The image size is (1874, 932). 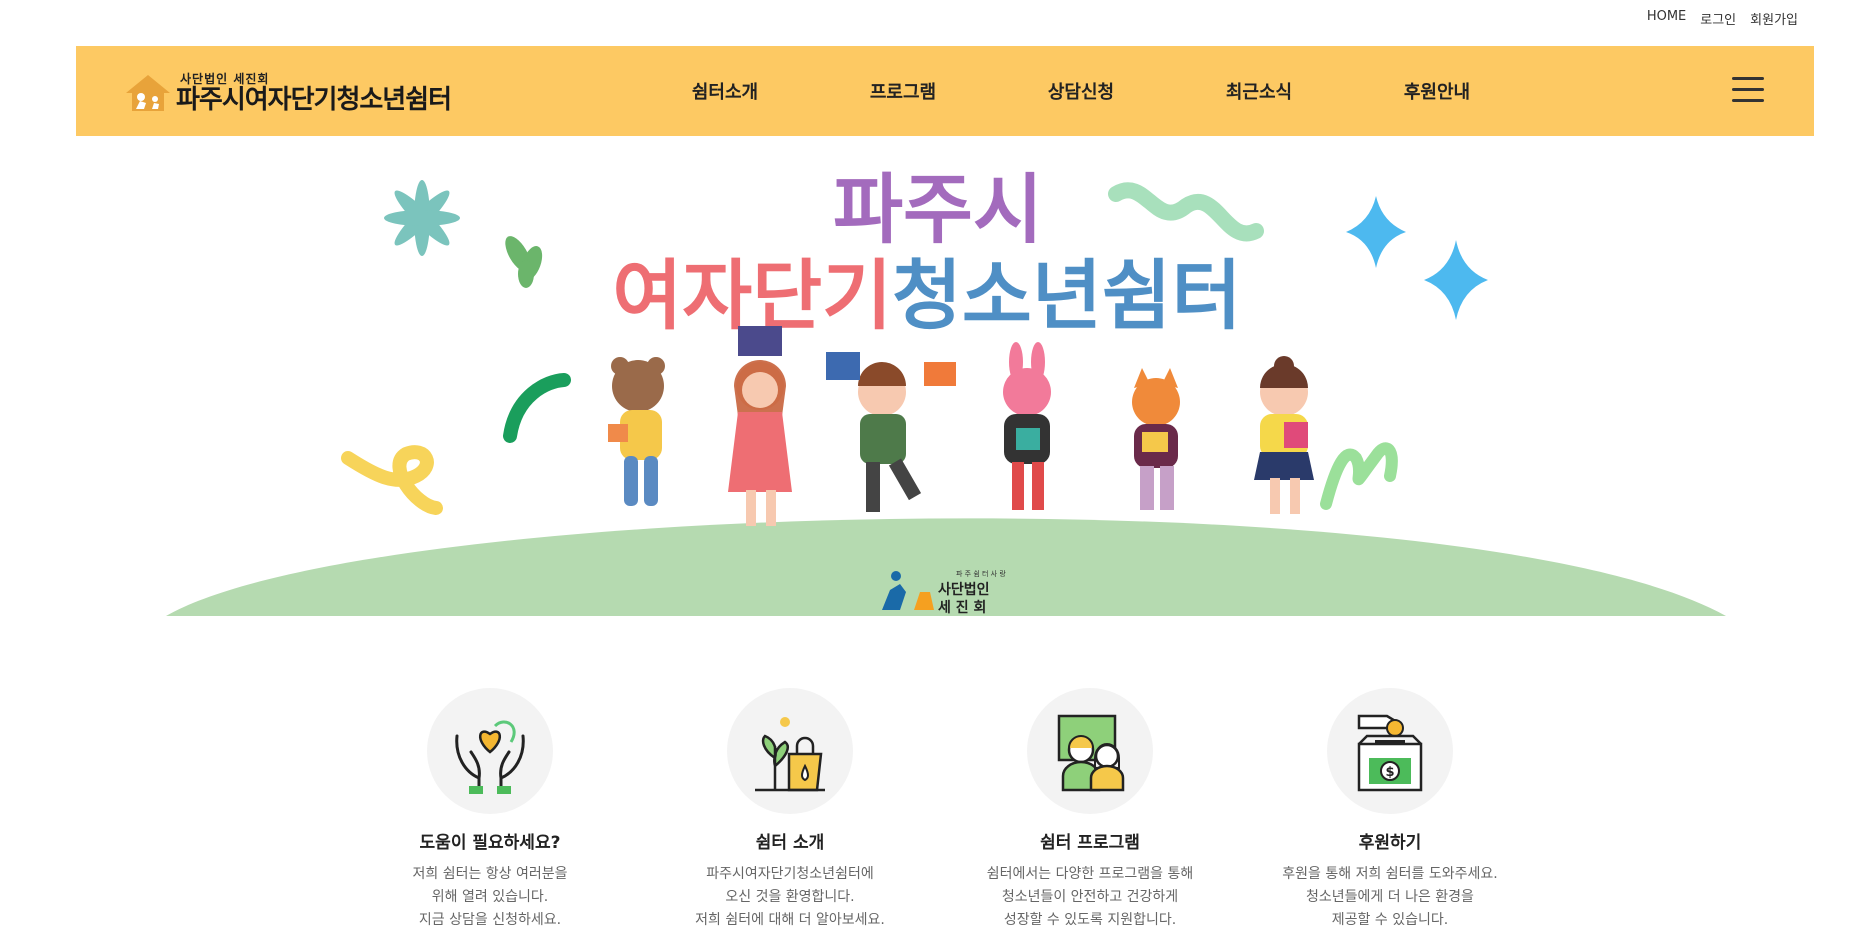 What do you see at coordinates (981, 573) in the screenshot?
I see `hero-badge-small: 파 주 쉼 터 사 랑` at bounding box center [981, 573].